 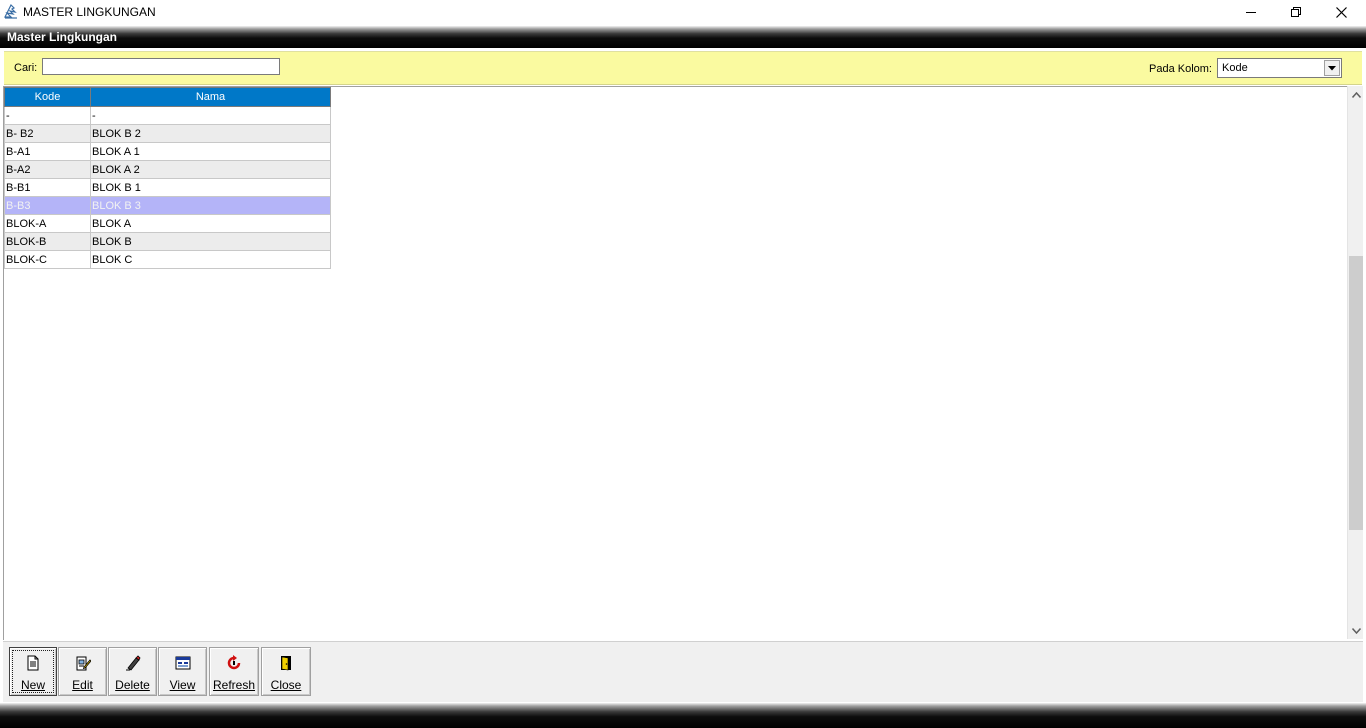 I want to click on new-document-icon, so click(x=33, y=663).